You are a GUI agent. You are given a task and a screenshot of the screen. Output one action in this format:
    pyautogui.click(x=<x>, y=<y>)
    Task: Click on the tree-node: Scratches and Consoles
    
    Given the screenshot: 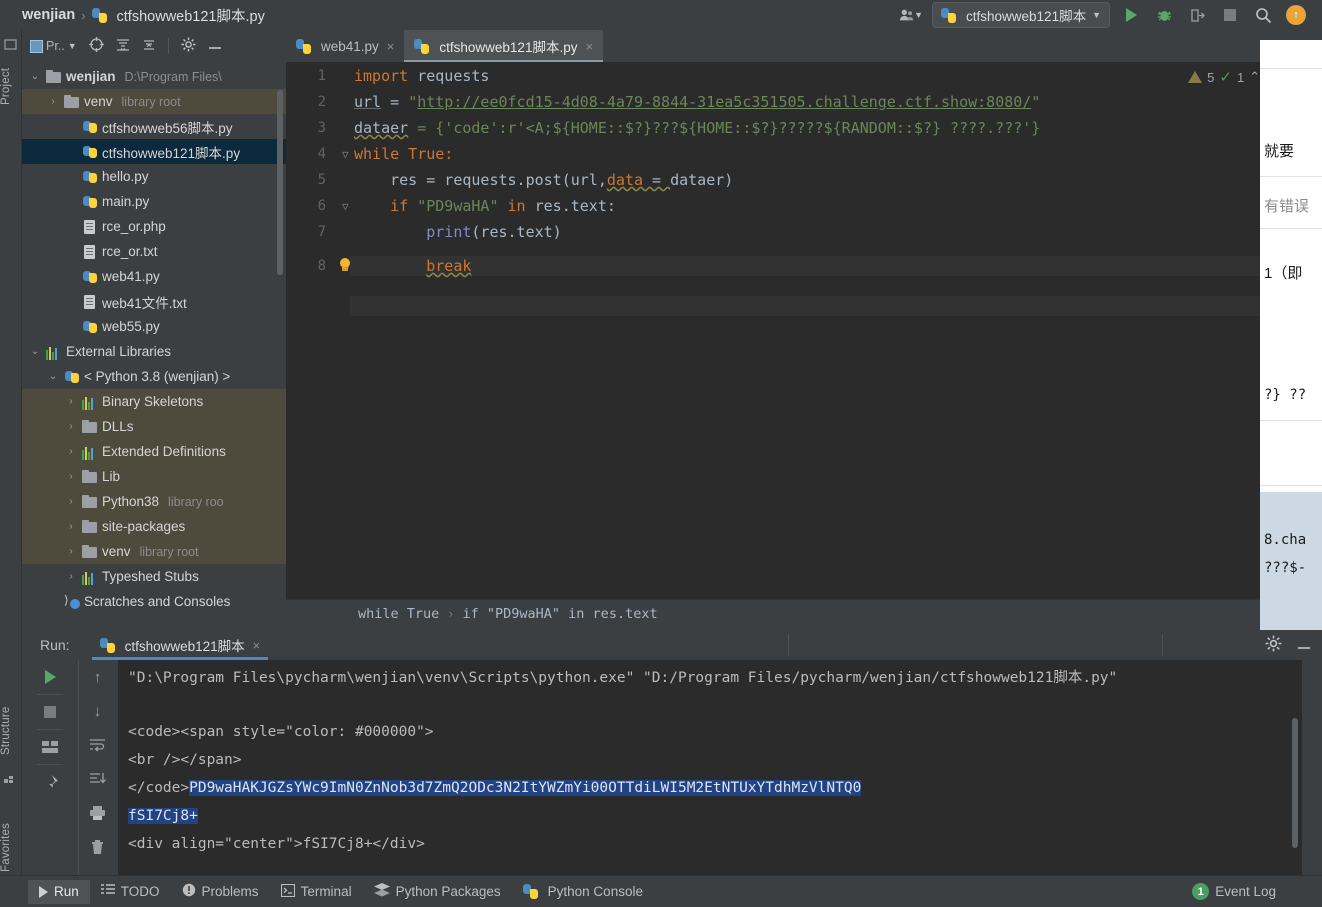 What is the action you would take?
    pyautogui.click(x=154, y=601)
    